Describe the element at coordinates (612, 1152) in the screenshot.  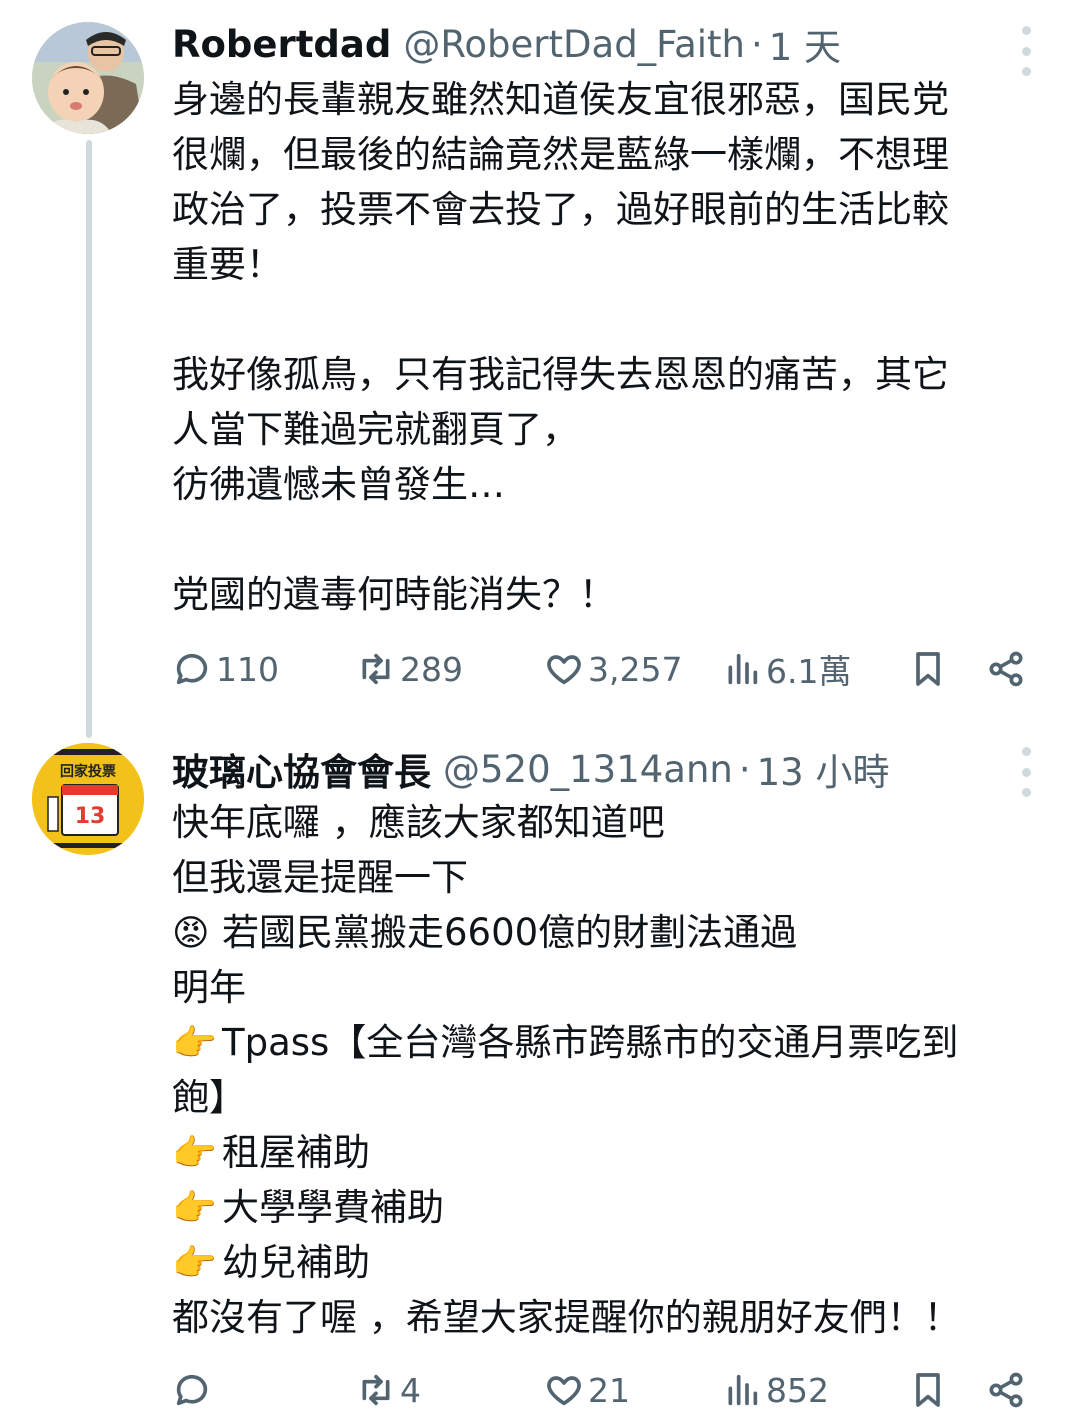
I see `tweet-text-line: 👉 租屋補助` at that location.